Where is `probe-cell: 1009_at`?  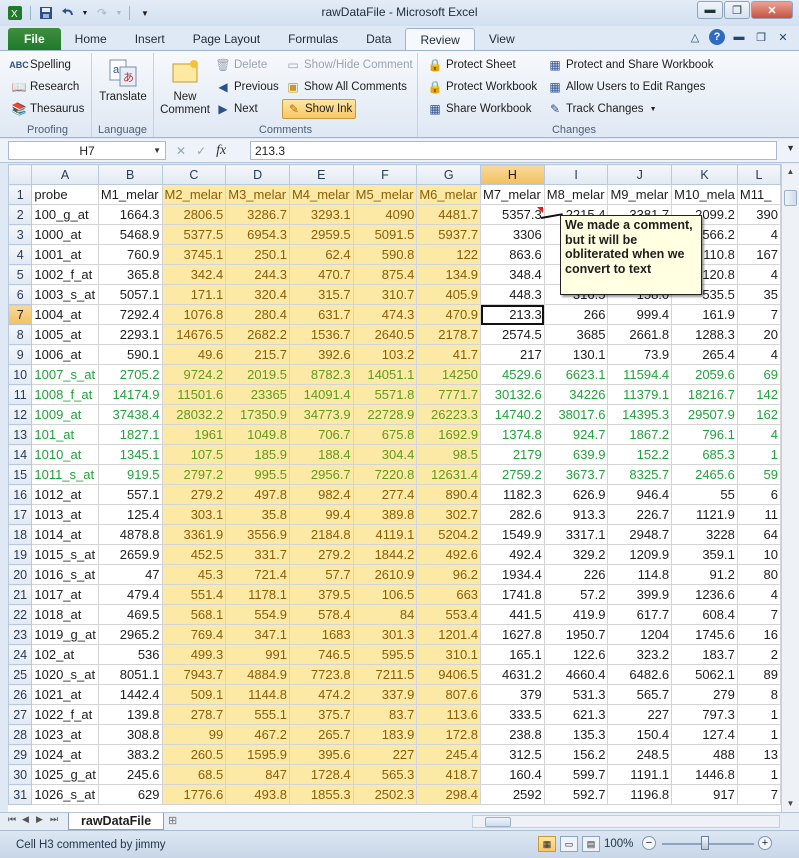
probe-cell: 1009_at is located at coordinates (65, 414).